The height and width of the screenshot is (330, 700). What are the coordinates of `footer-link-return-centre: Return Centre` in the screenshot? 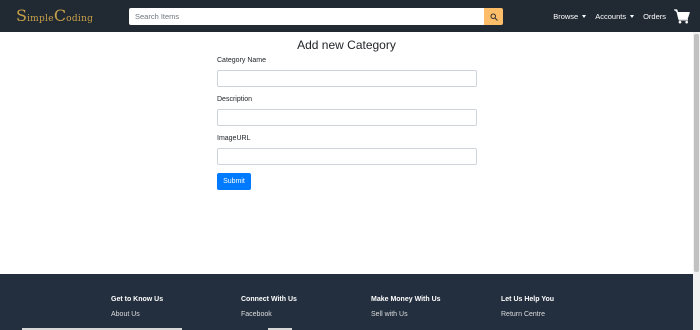 It's located at (527, 314).